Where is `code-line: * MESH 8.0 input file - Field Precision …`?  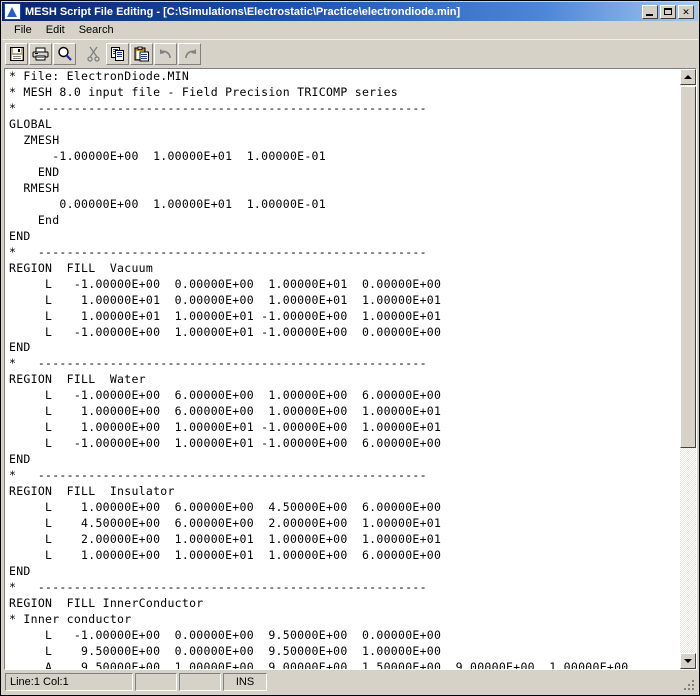
code-line: * MESH 8.0 input file - Field Precision … is located at coordinates (203, 91).